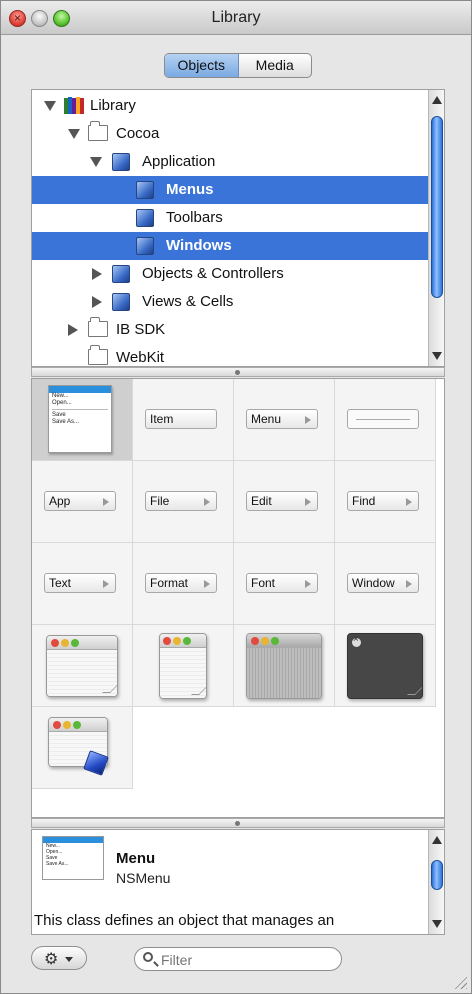 The height and width of the screenshot is (994, 472). What do you see at coordinates (138, 133) in the screenshot?
I see `tree-item-label: Cocoa` at bounding box center [138, 133].